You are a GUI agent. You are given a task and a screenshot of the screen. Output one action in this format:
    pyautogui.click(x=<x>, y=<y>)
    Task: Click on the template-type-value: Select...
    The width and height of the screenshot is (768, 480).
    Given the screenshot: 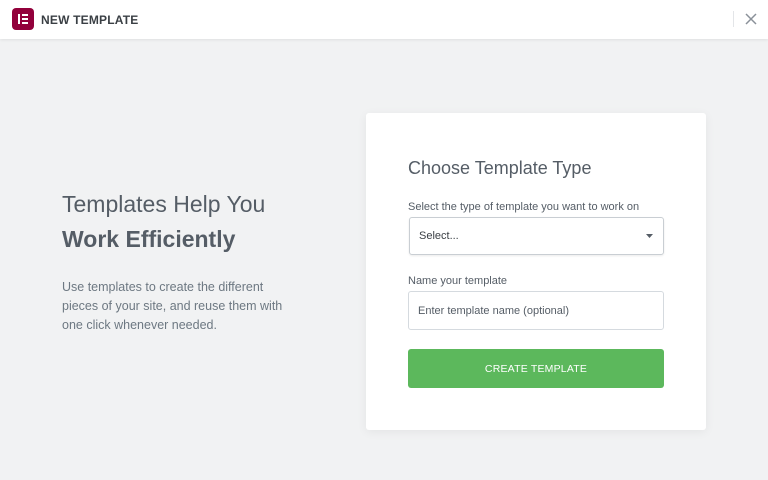 What is the action you would take?
    pyautogui.click(x=439, y=236)
    